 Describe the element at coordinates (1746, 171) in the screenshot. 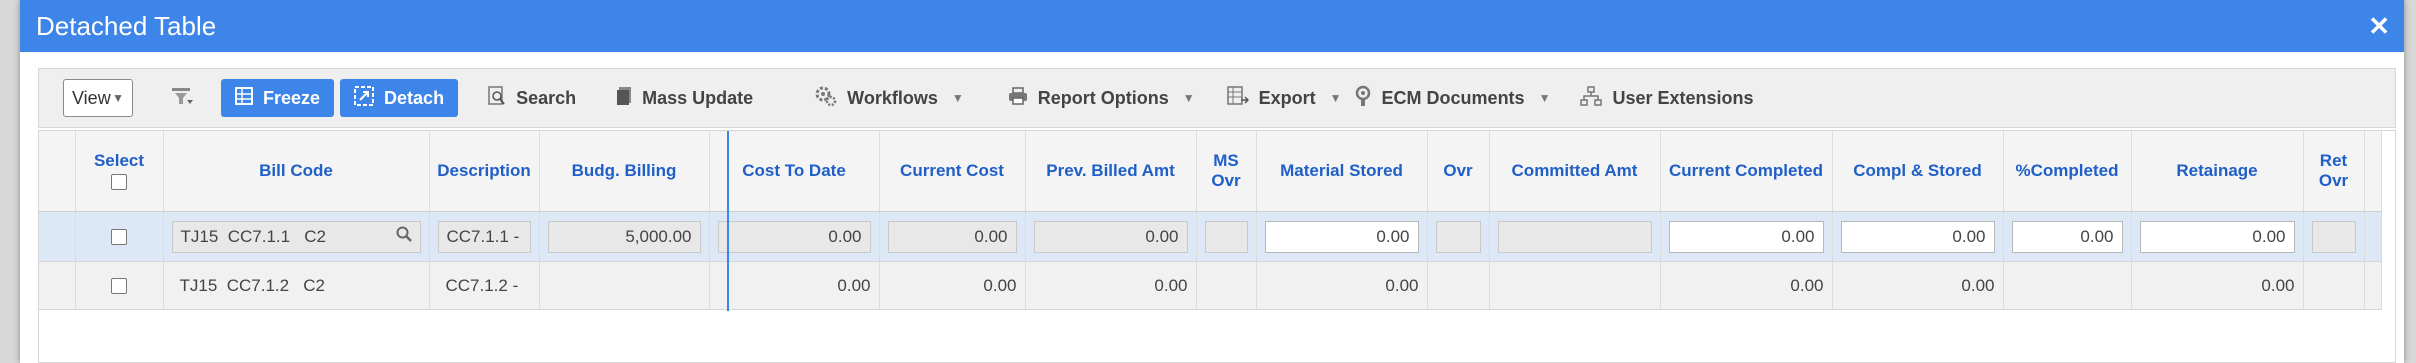

I see `col-current-completed: Current Completed` at that location.